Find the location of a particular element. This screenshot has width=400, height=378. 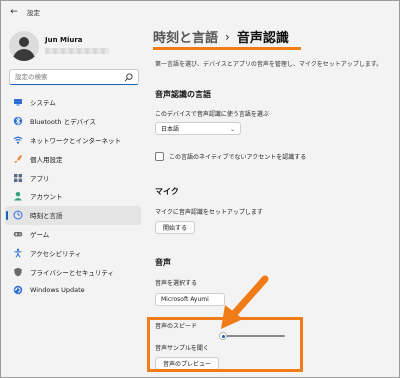

sidebar-item-brush: 個人用設定 is located at coordinates (73, 158).